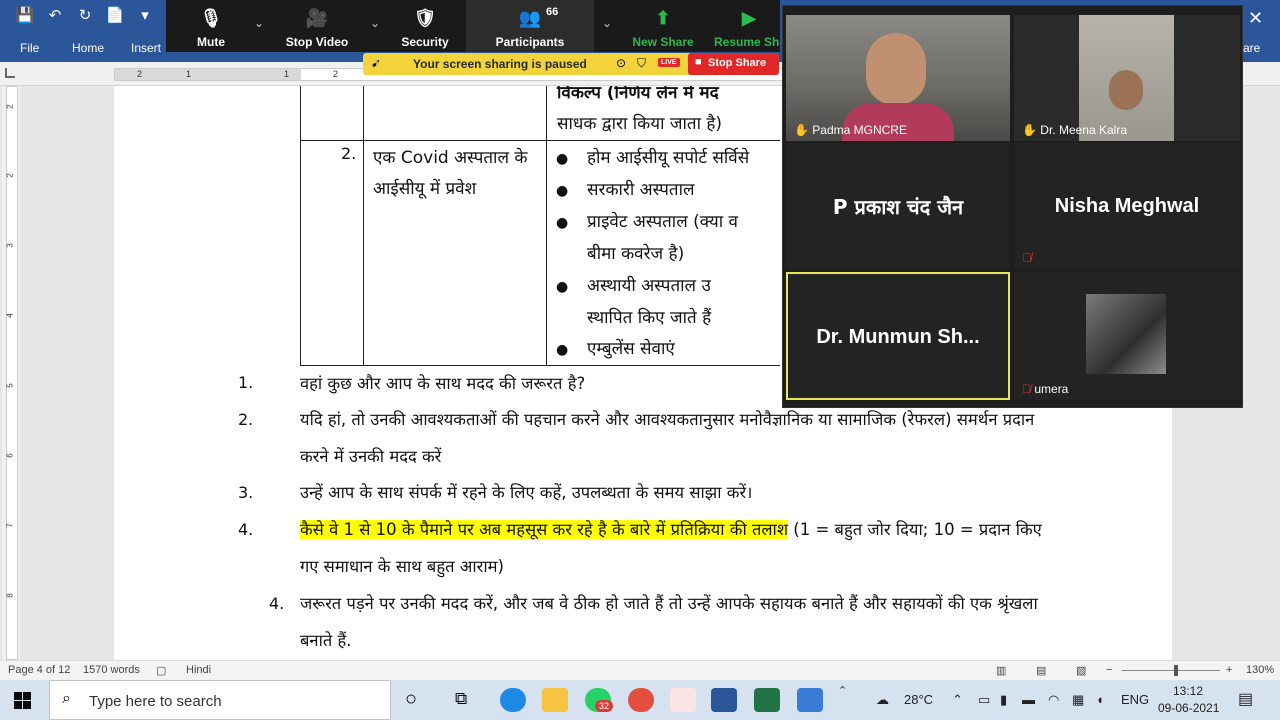 This screenshot has height=720, width=1280. What do you see at coordinates (145, 15) in the screenshot?
I see `customize-qat-icon: ▾` at bounding box center [145, 15].